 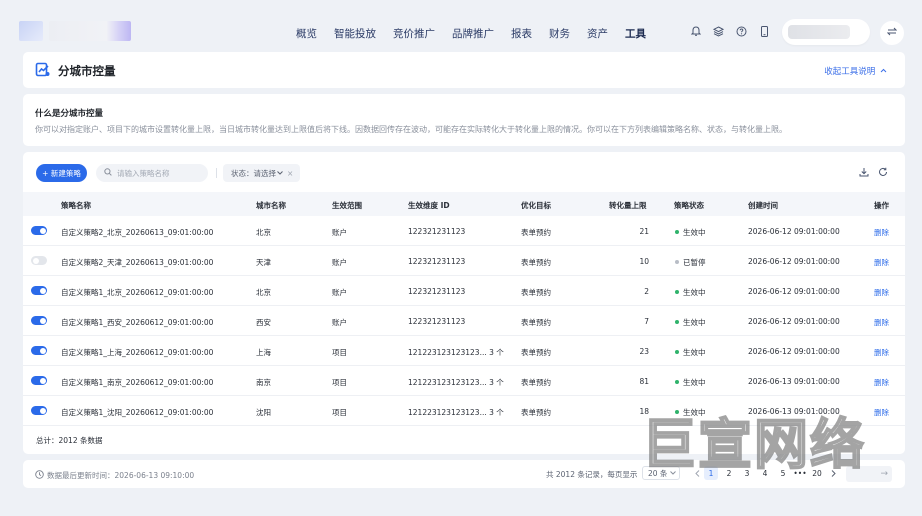 I want to click on cell-strategy-name: 自定义策略1_沈阳_20260612_09:01:00:00, so click(x=137, y=412).